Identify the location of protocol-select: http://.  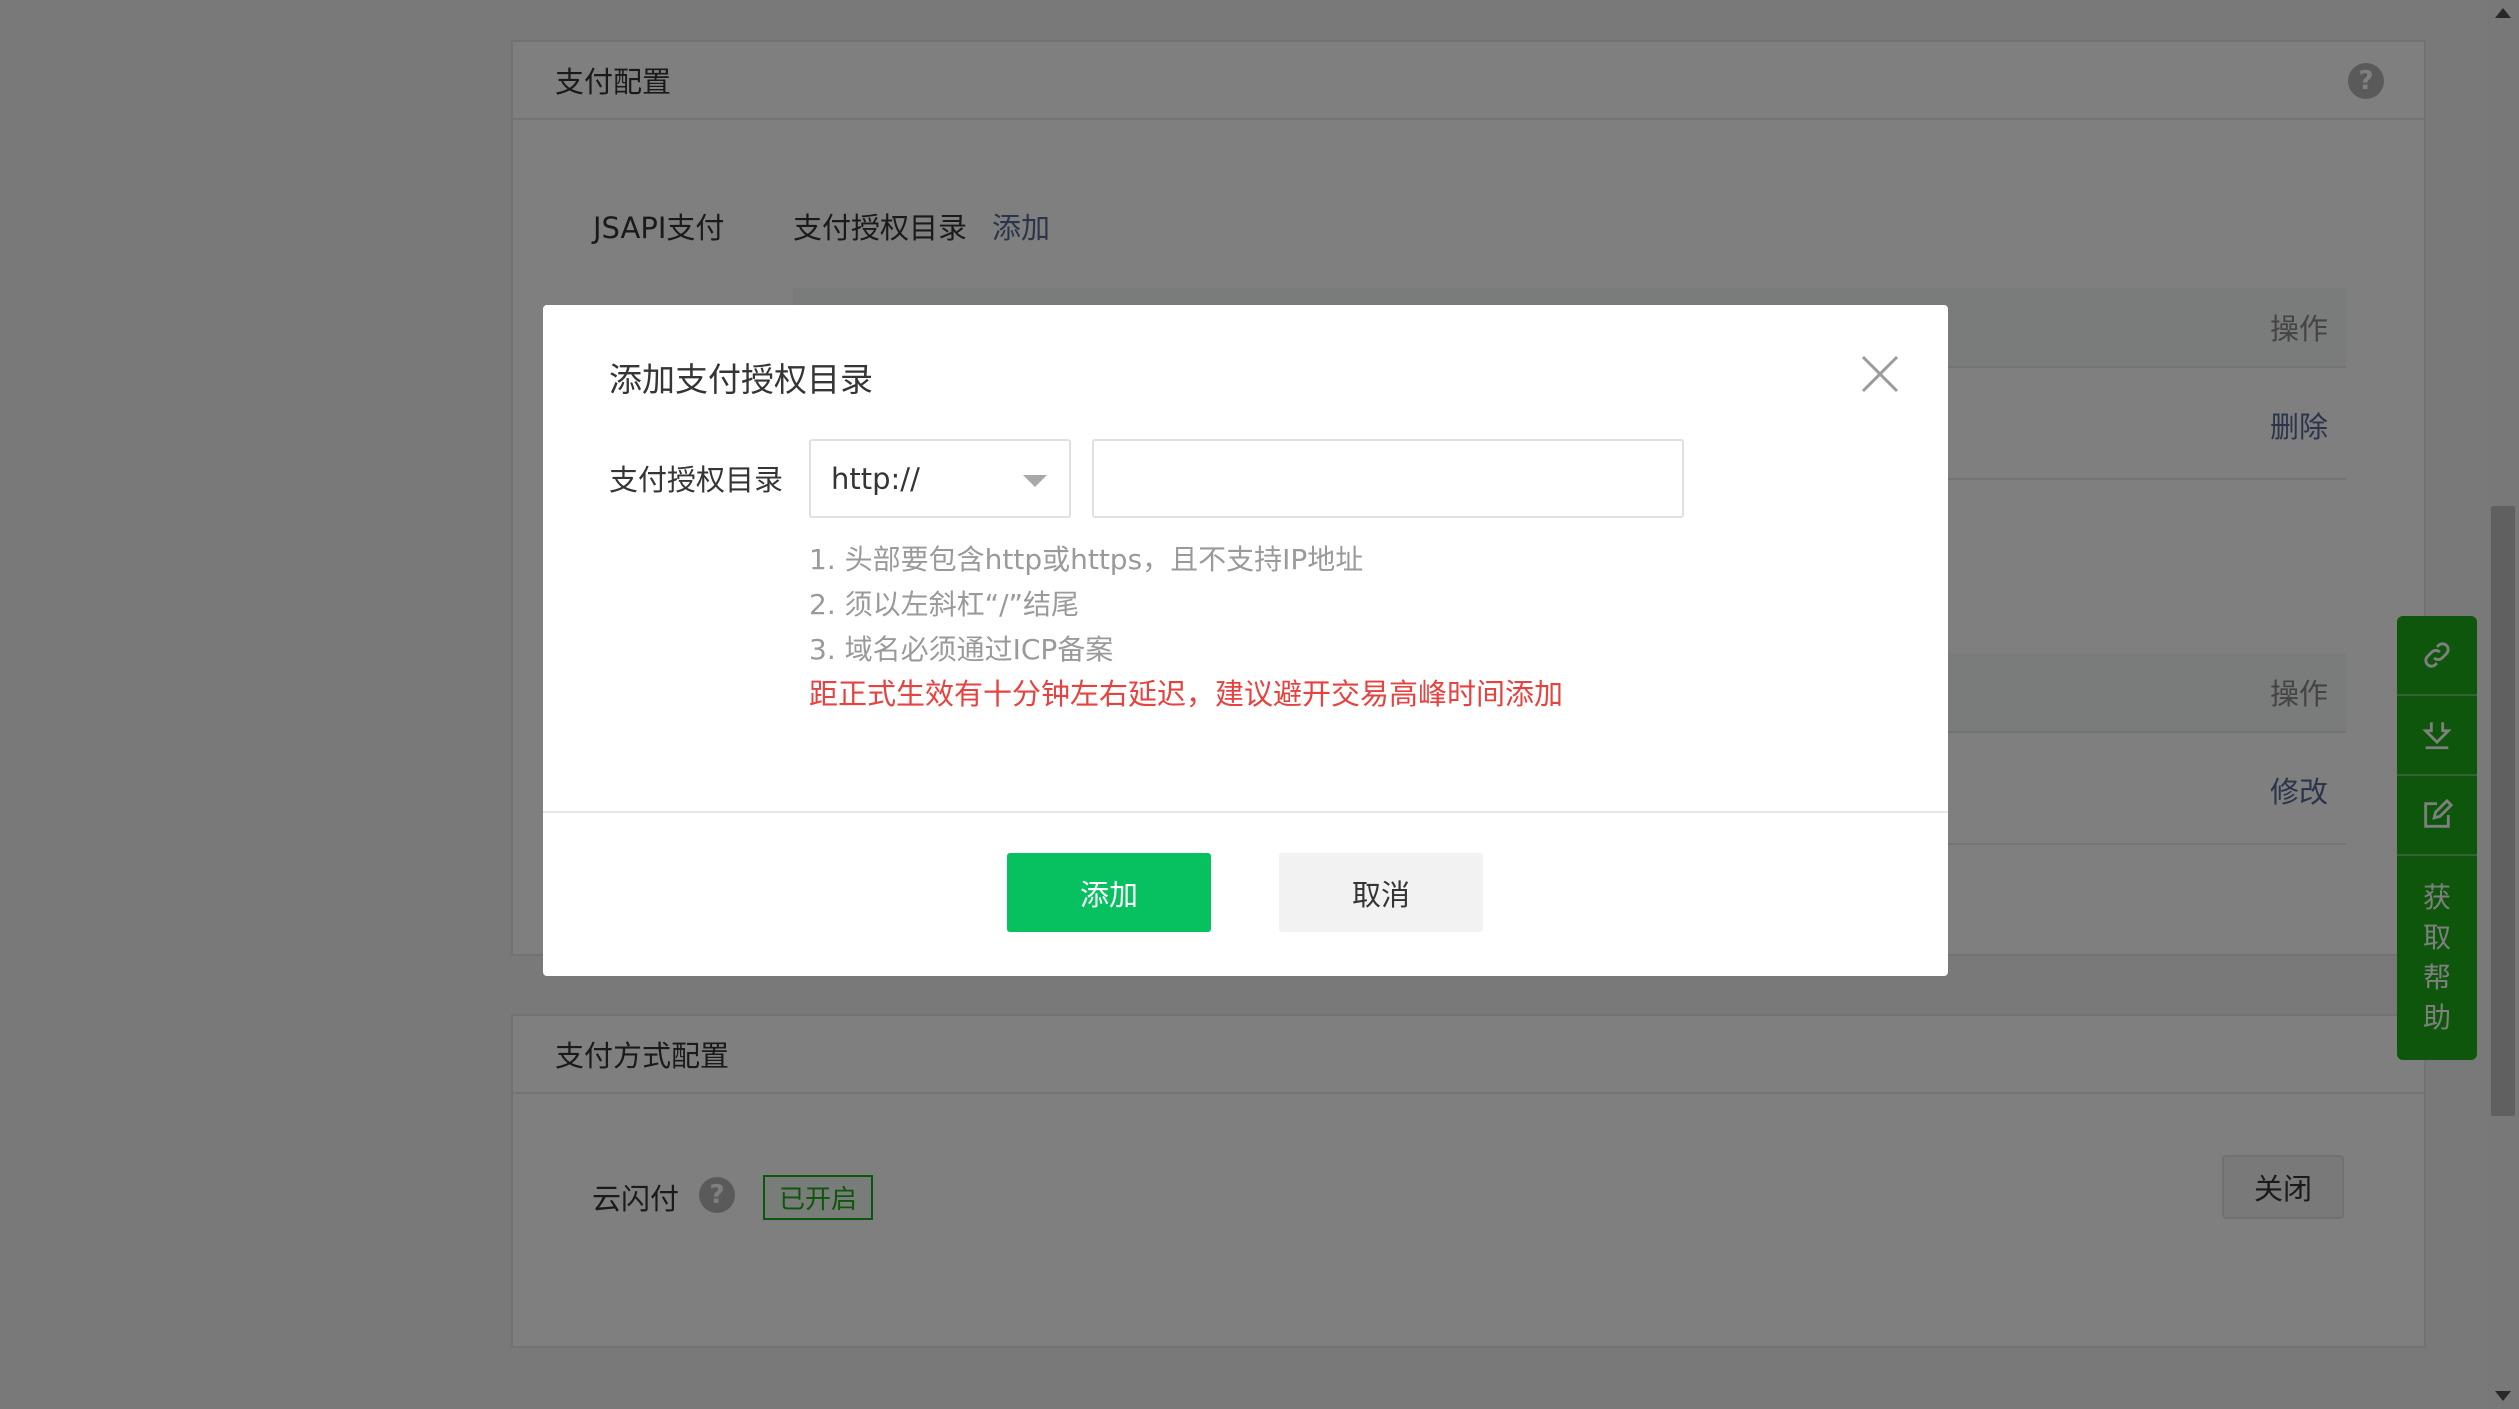
(940, 478).